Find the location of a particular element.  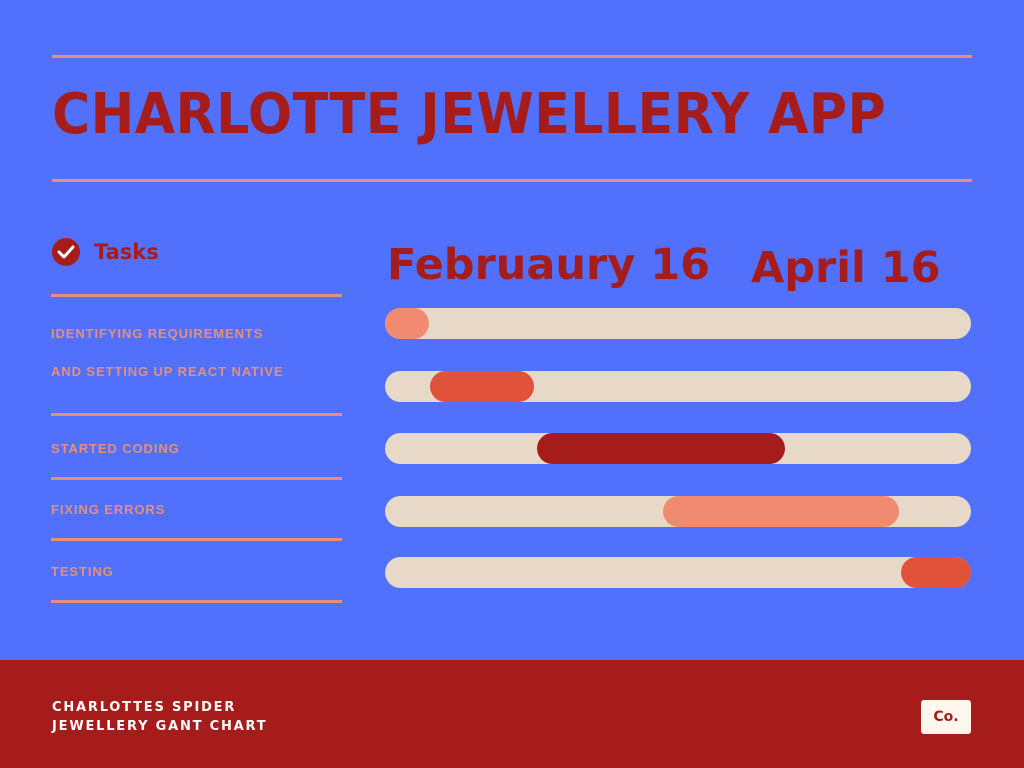

footer-line: JEWELLERY GANT CHART is located at coordinates (160, 726).